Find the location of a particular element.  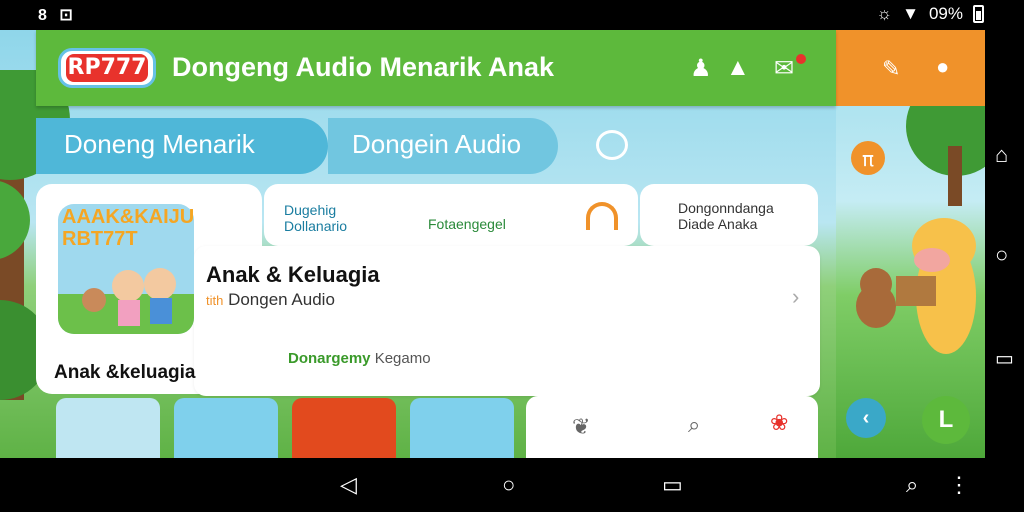

story-subtitle-prefix: tith is located at coordinates (215, 300).